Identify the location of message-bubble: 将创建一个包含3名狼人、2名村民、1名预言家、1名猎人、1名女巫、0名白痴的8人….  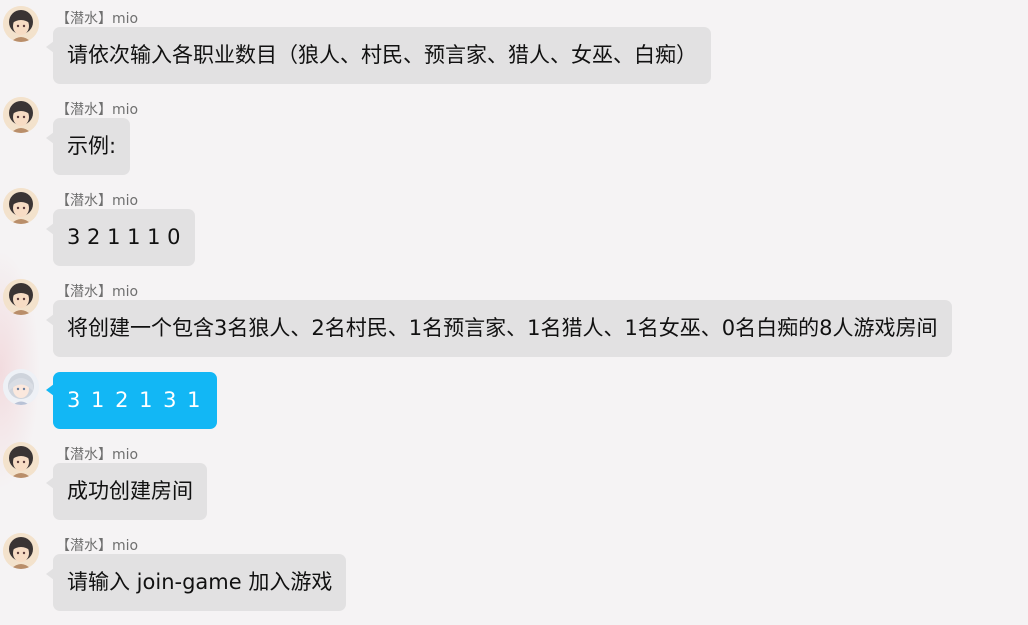
(499, 328).